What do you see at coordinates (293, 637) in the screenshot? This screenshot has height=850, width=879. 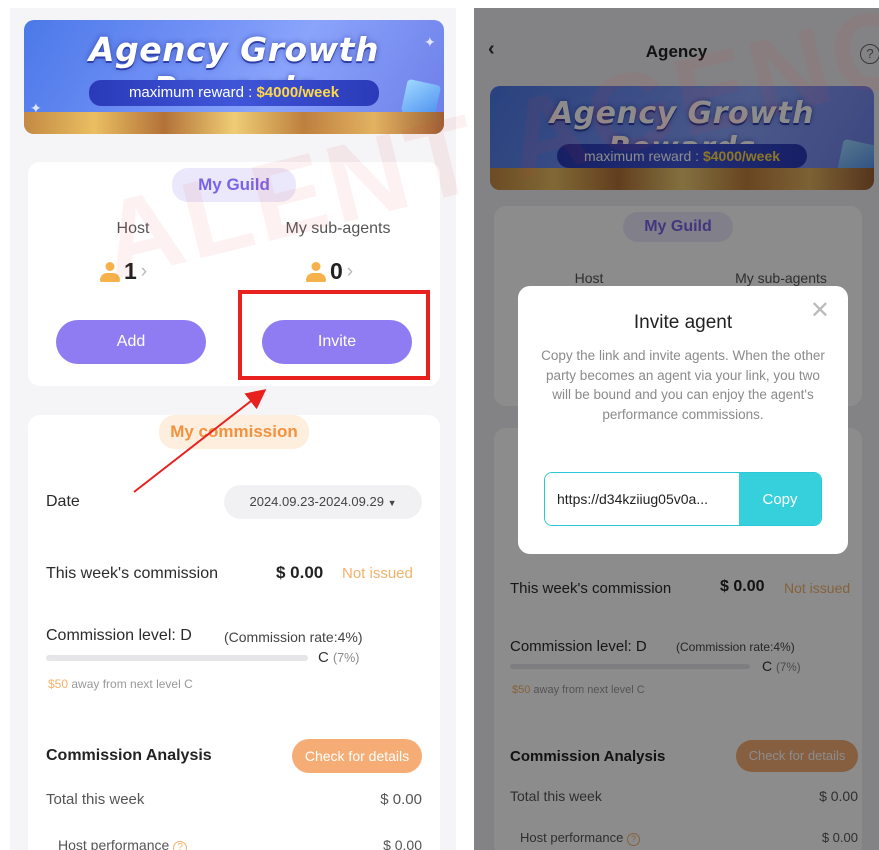 I see `commission-rate-note: (Commission rate:4%)` at bounding box center [293, 637].